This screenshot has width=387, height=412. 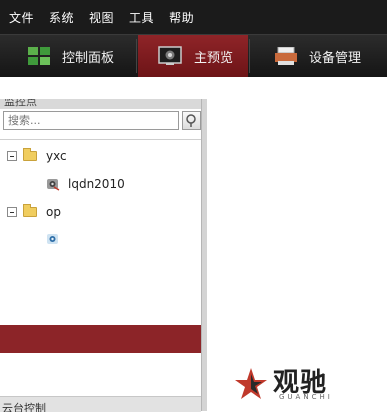 I want to click on menu-help: 帮助, so click(x=181, y=17).